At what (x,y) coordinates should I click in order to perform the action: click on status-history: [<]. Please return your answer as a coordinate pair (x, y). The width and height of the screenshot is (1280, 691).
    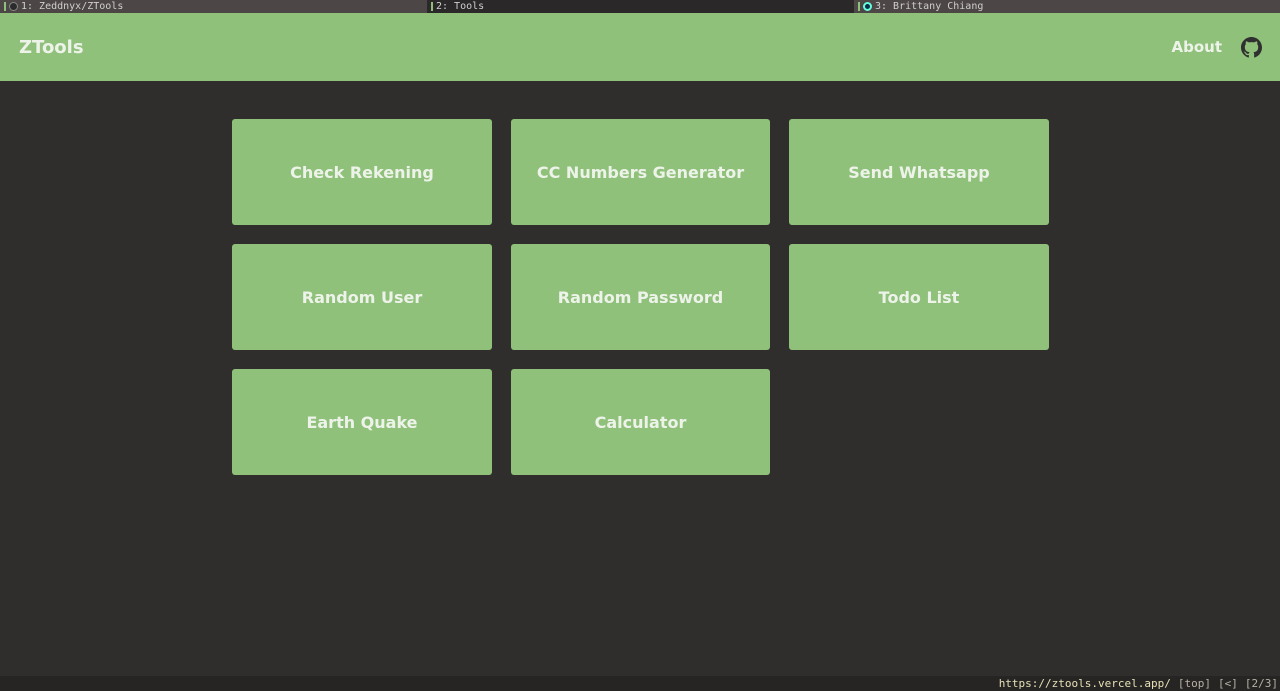
    Looking at the image, I should click on (1228, 683).